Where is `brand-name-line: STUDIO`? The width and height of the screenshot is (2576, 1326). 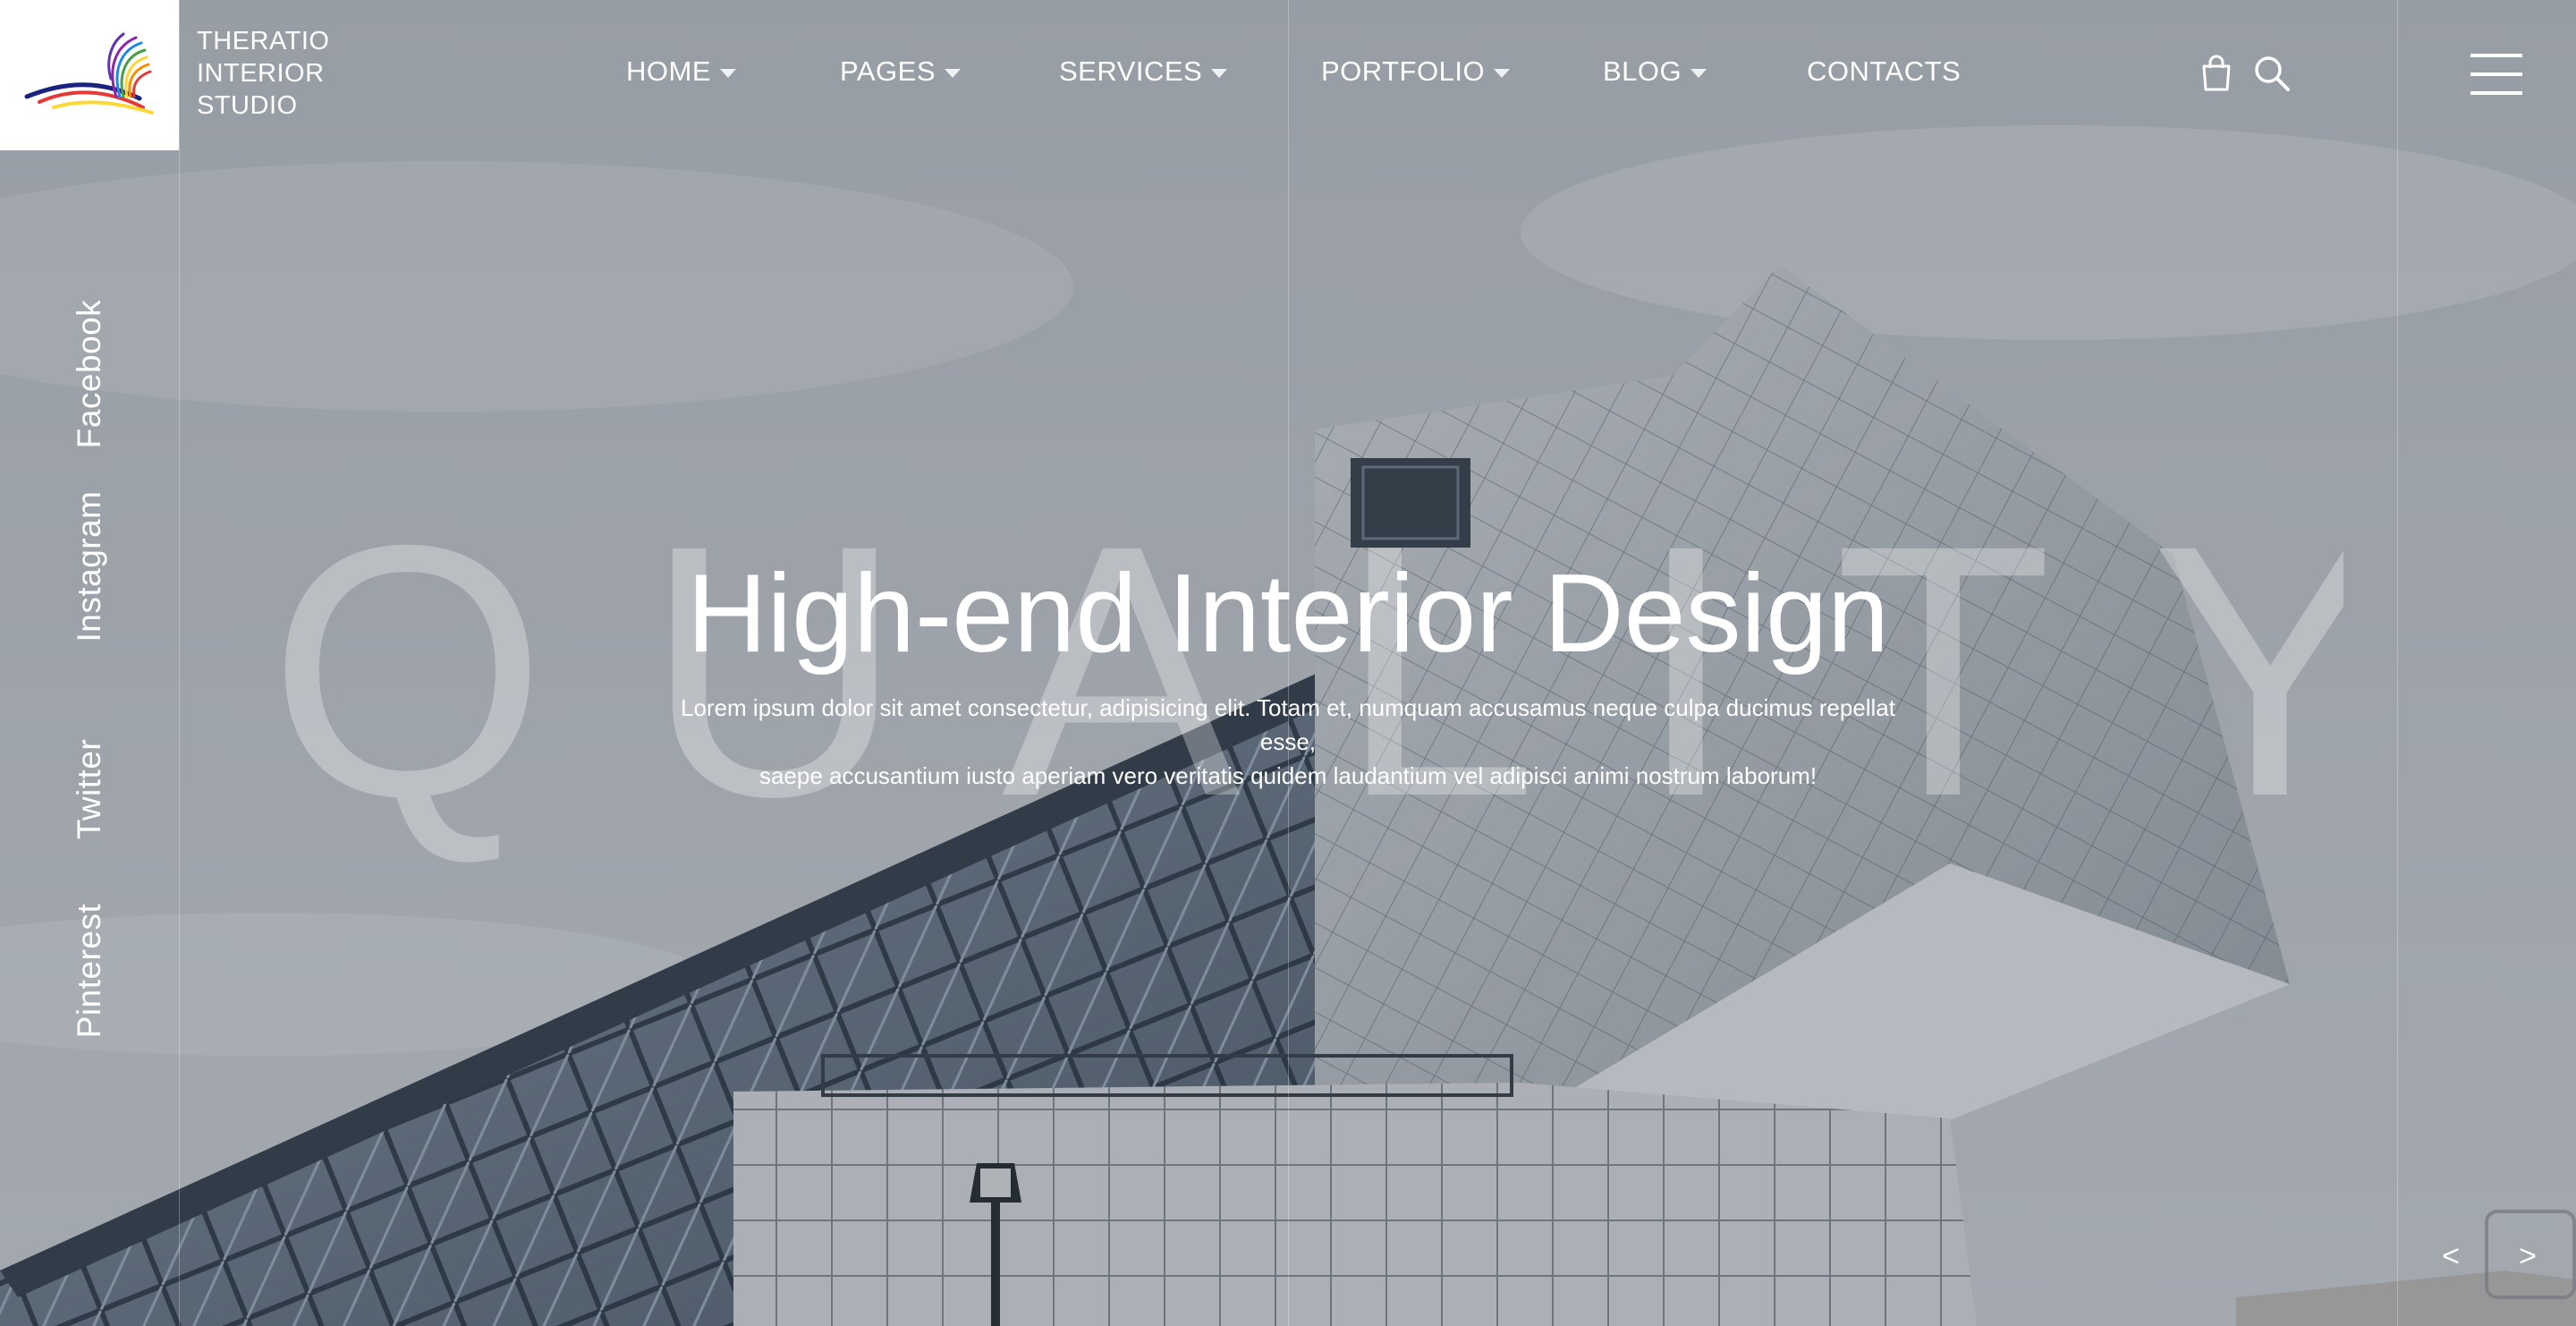
brand-name-line: STUDIO is located at coordinates (247, 106).